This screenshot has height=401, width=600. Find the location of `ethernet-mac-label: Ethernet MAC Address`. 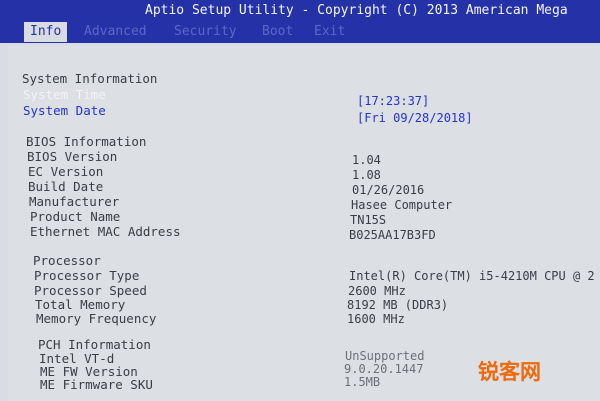

ethernet-mac-label: Ethernet MAC Address is located at coordinates (105, 231).